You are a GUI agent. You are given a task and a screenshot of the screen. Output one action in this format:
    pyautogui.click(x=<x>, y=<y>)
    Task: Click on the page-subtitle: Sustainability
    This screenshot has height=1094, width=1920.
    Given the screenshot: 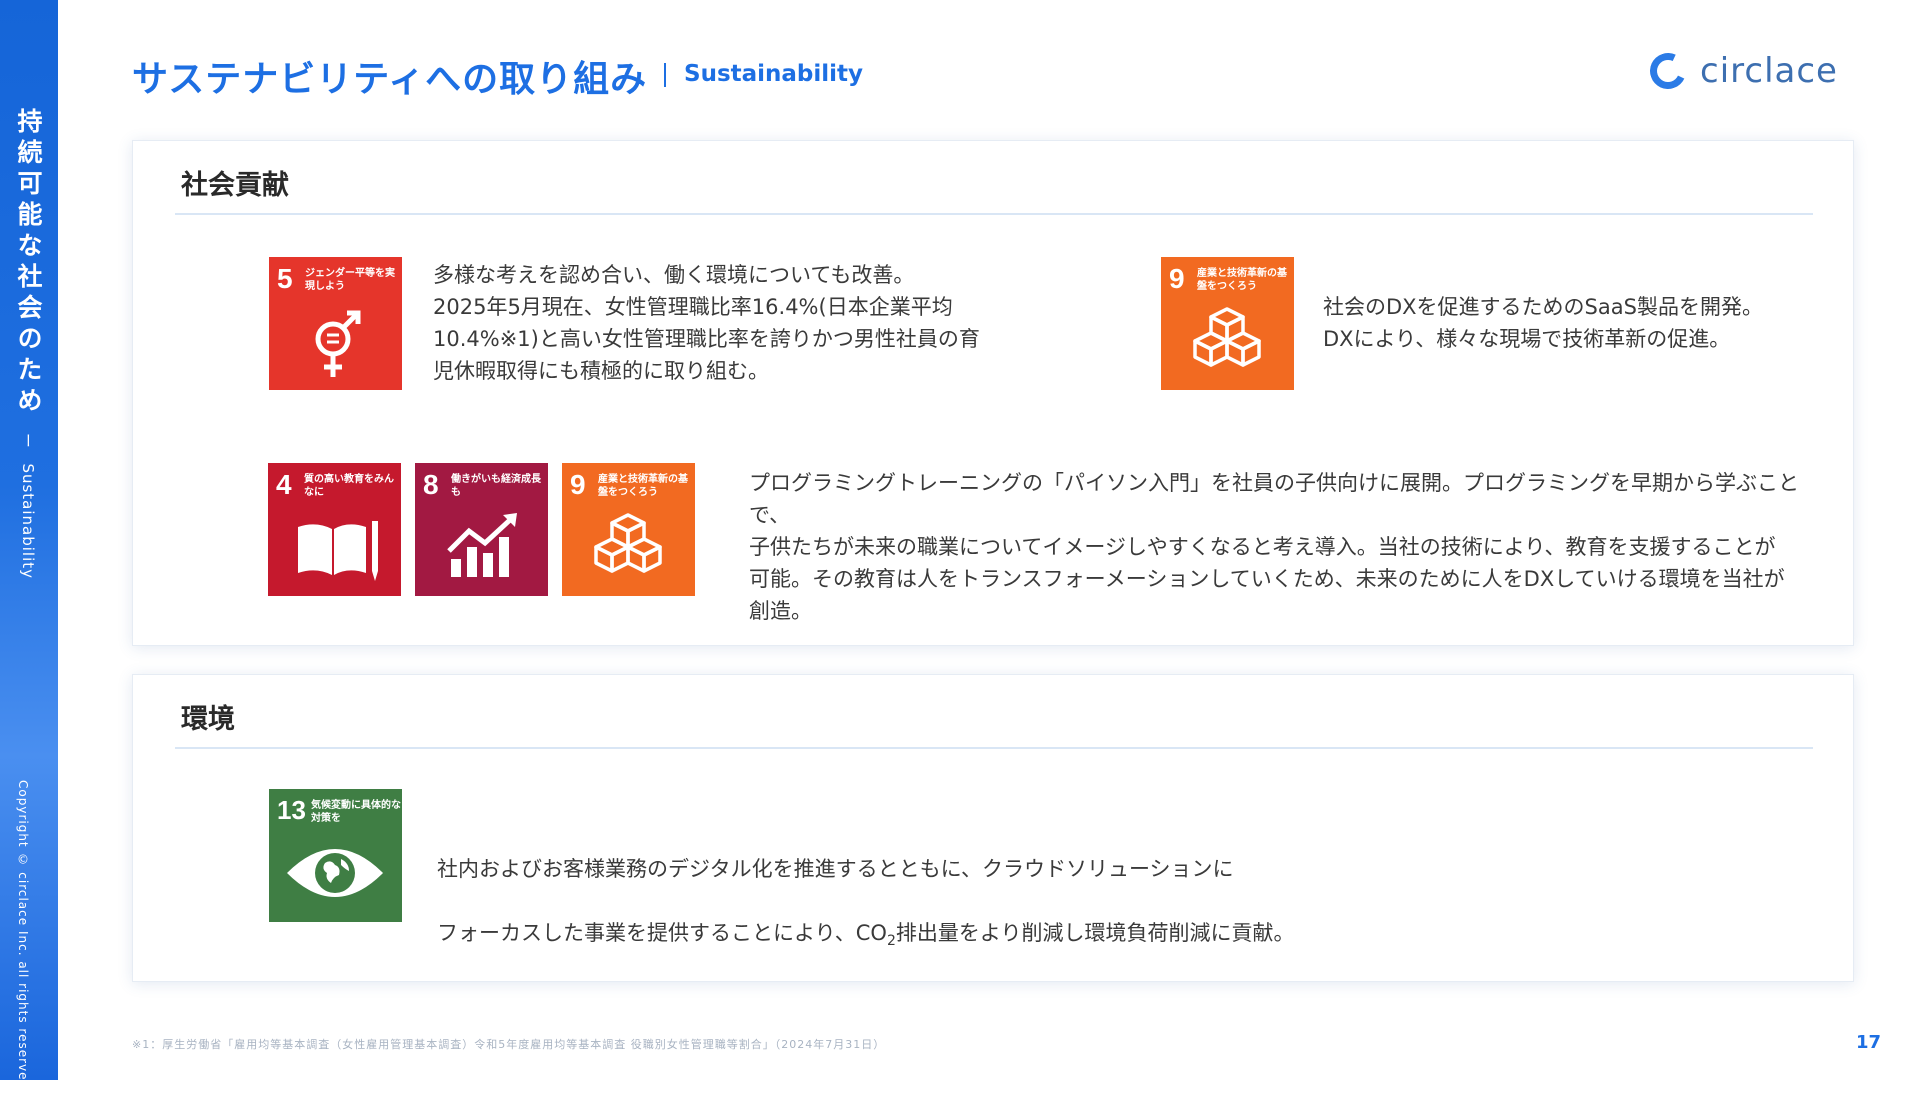 What is the action you would take?
    pyautogui.click(x=774, y=74)
    